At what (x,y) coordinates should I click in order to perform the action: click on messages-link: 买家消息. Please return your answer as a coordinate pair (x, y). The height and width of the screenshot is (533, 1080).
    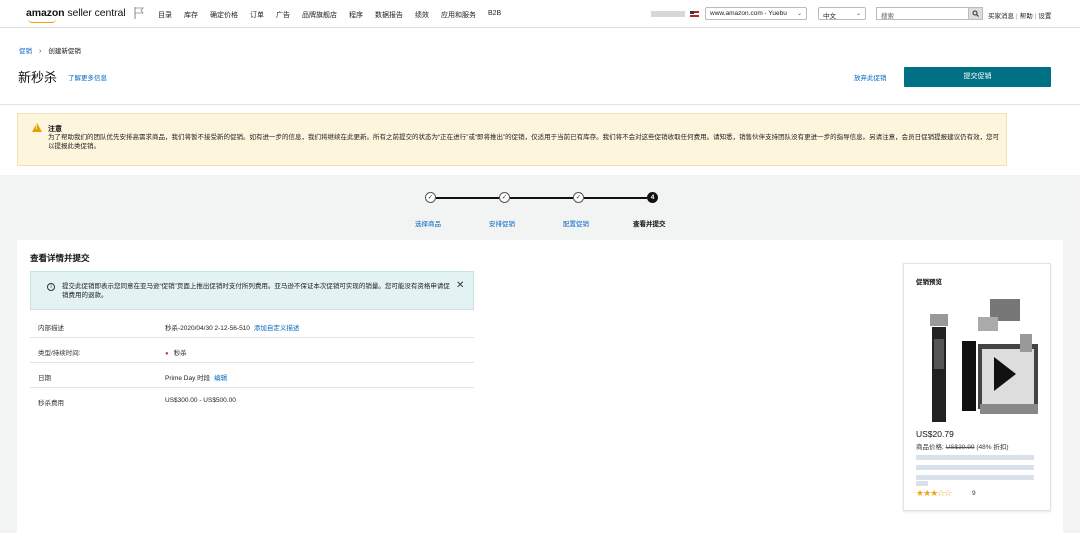
    Looking at the image, I should click on (1001, 16).